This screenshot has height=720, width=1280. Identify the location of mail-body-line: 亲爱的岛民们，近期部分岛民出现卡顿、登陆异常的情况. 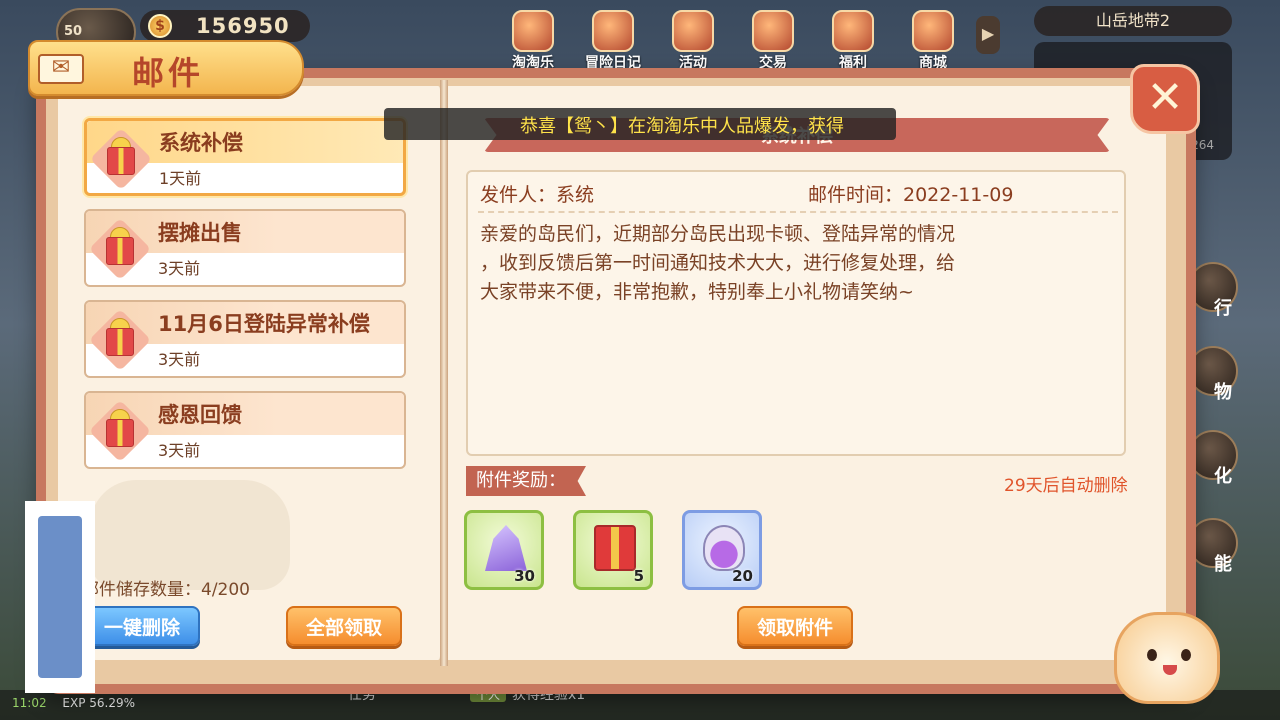
(718, 234).